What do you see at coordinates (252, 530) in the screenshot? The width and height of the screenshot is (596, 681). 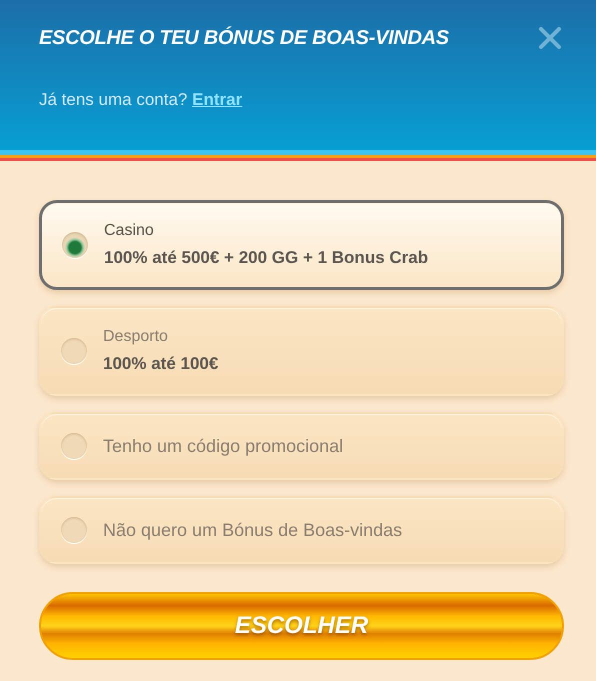 I see `option-title: Não quero um Bónus de Boas-vindas` at bounding box center [252, 530].